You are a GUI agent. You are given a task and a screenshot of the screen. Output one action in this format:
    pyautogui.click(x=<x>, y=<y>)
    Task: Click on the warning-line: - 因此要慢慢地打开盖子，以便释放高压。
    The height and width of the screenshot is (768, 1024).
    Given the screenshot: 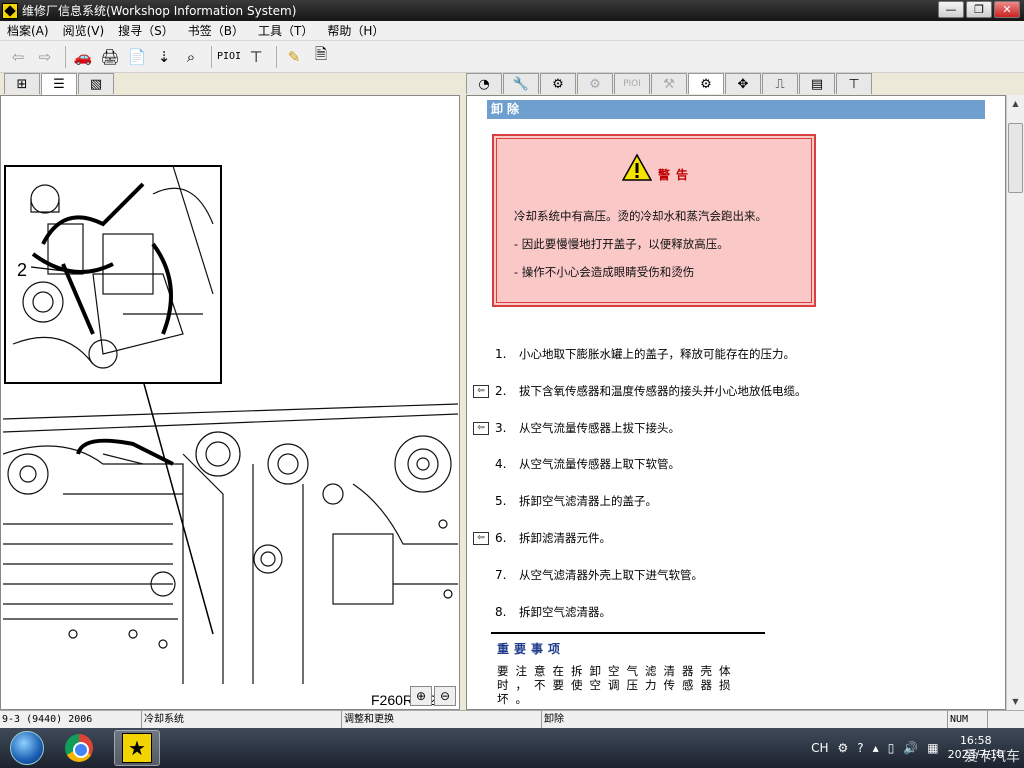 What is the action you would take?
    pyautogui.click(x=621, y=244)
    